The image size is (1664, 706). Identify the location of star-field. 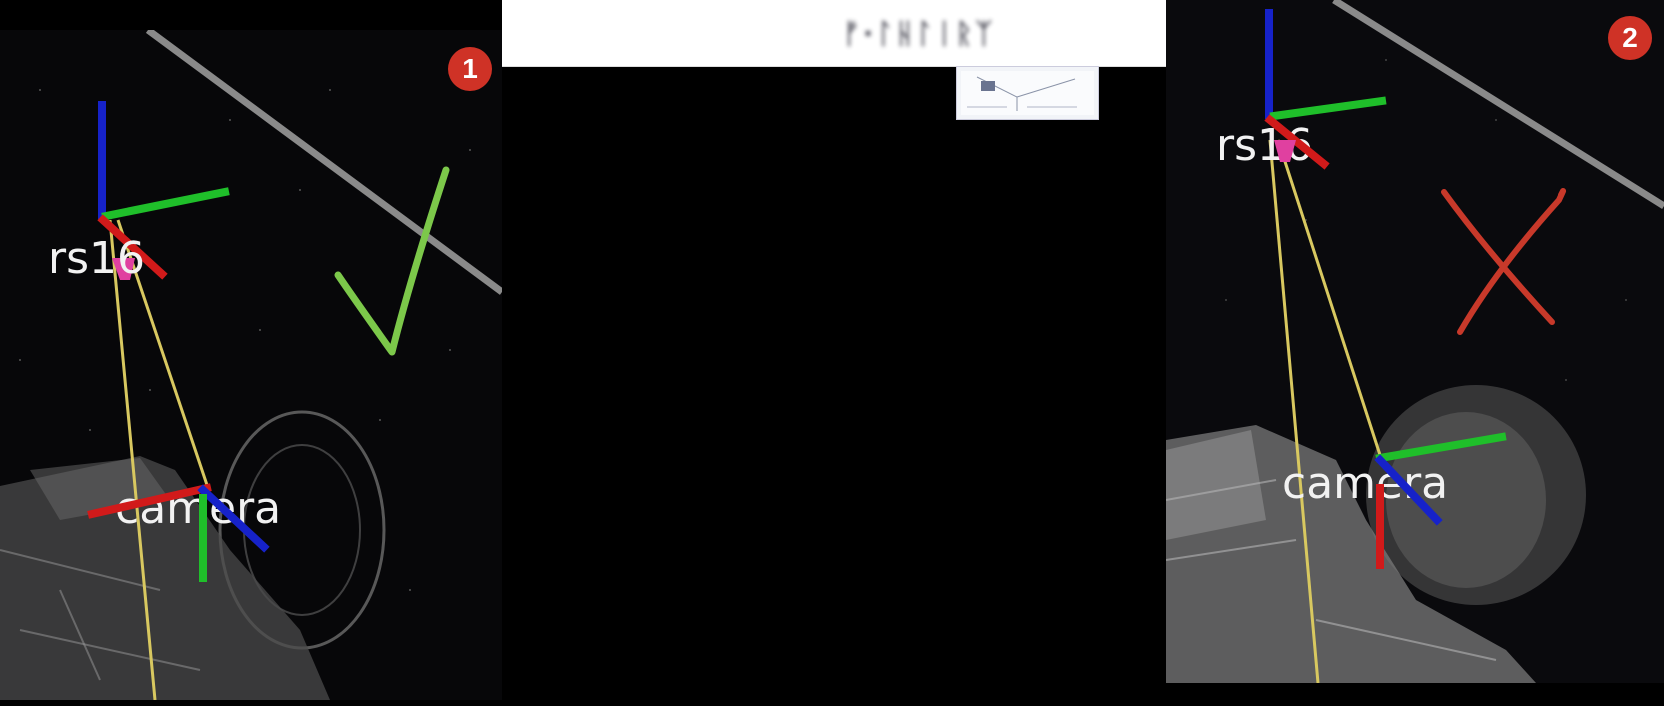
(1426, 220).